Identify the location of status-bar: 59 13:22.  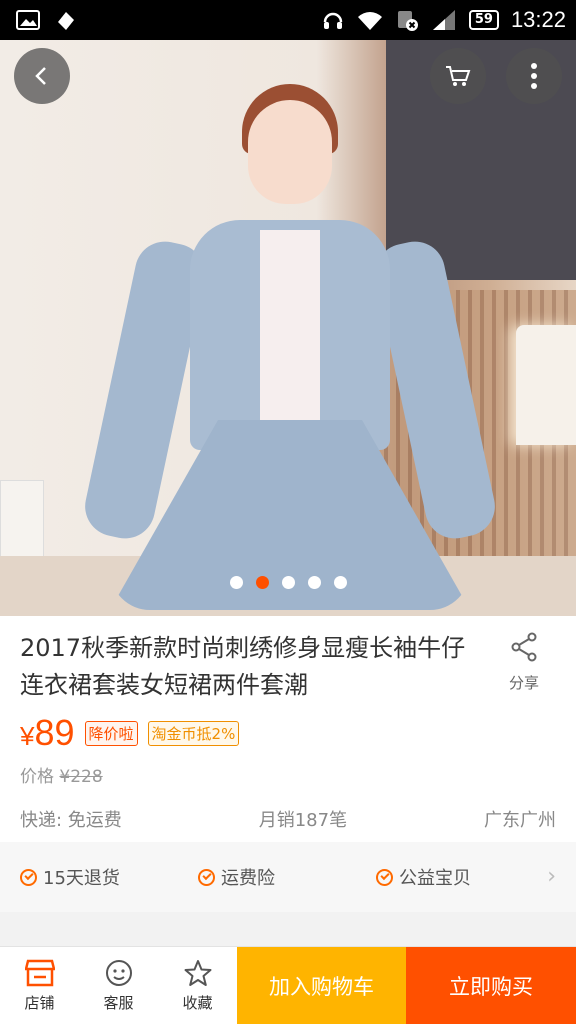
(288, 20).